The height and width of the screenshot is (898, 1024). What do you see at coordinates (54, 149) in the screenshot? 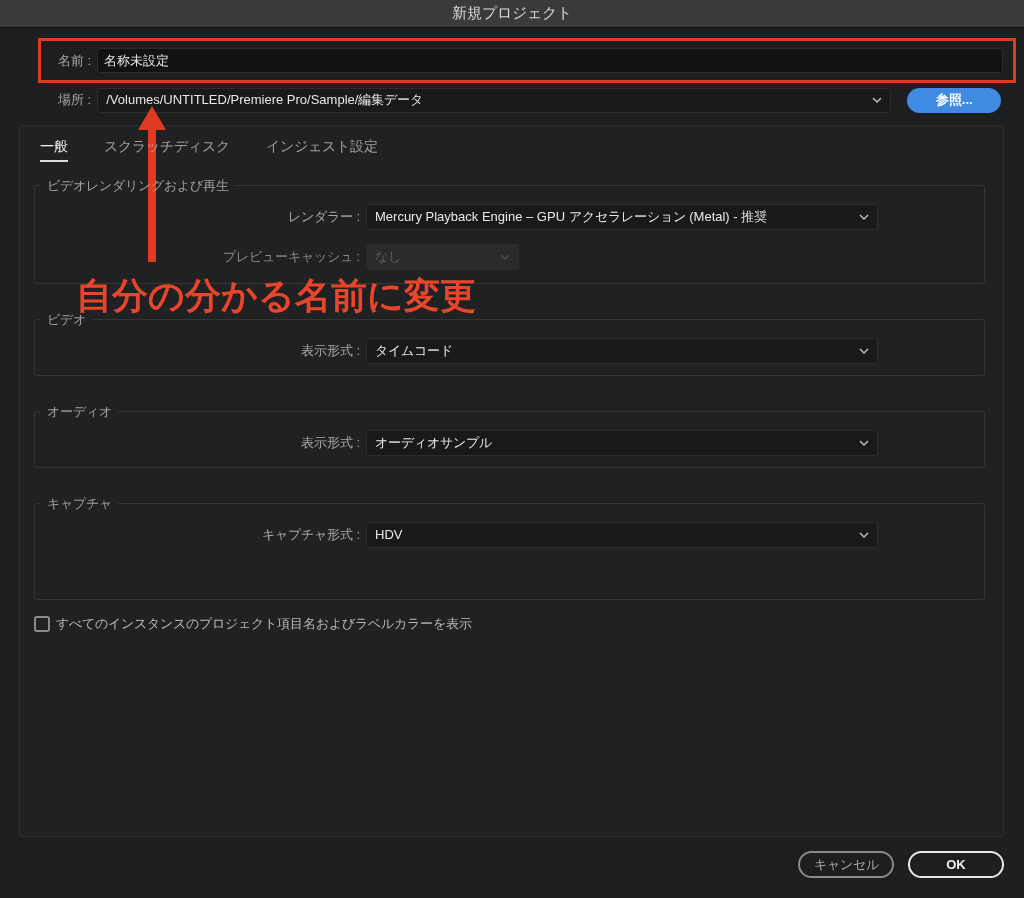
I see `tab: 一般` at bounding box center [54, 149].